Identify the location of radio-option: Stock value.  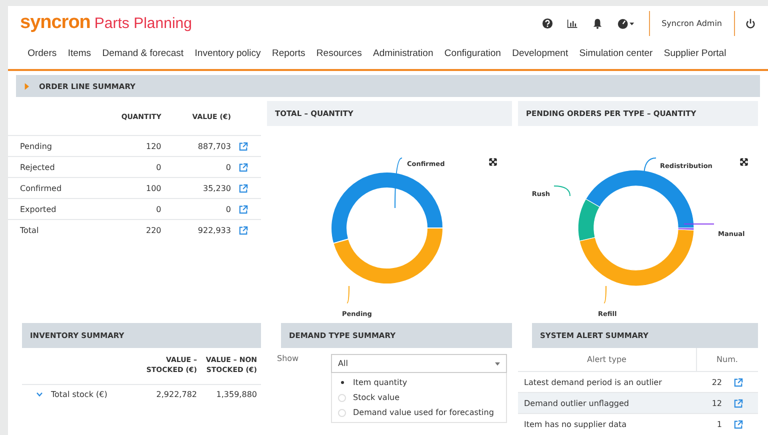
(419, 397).